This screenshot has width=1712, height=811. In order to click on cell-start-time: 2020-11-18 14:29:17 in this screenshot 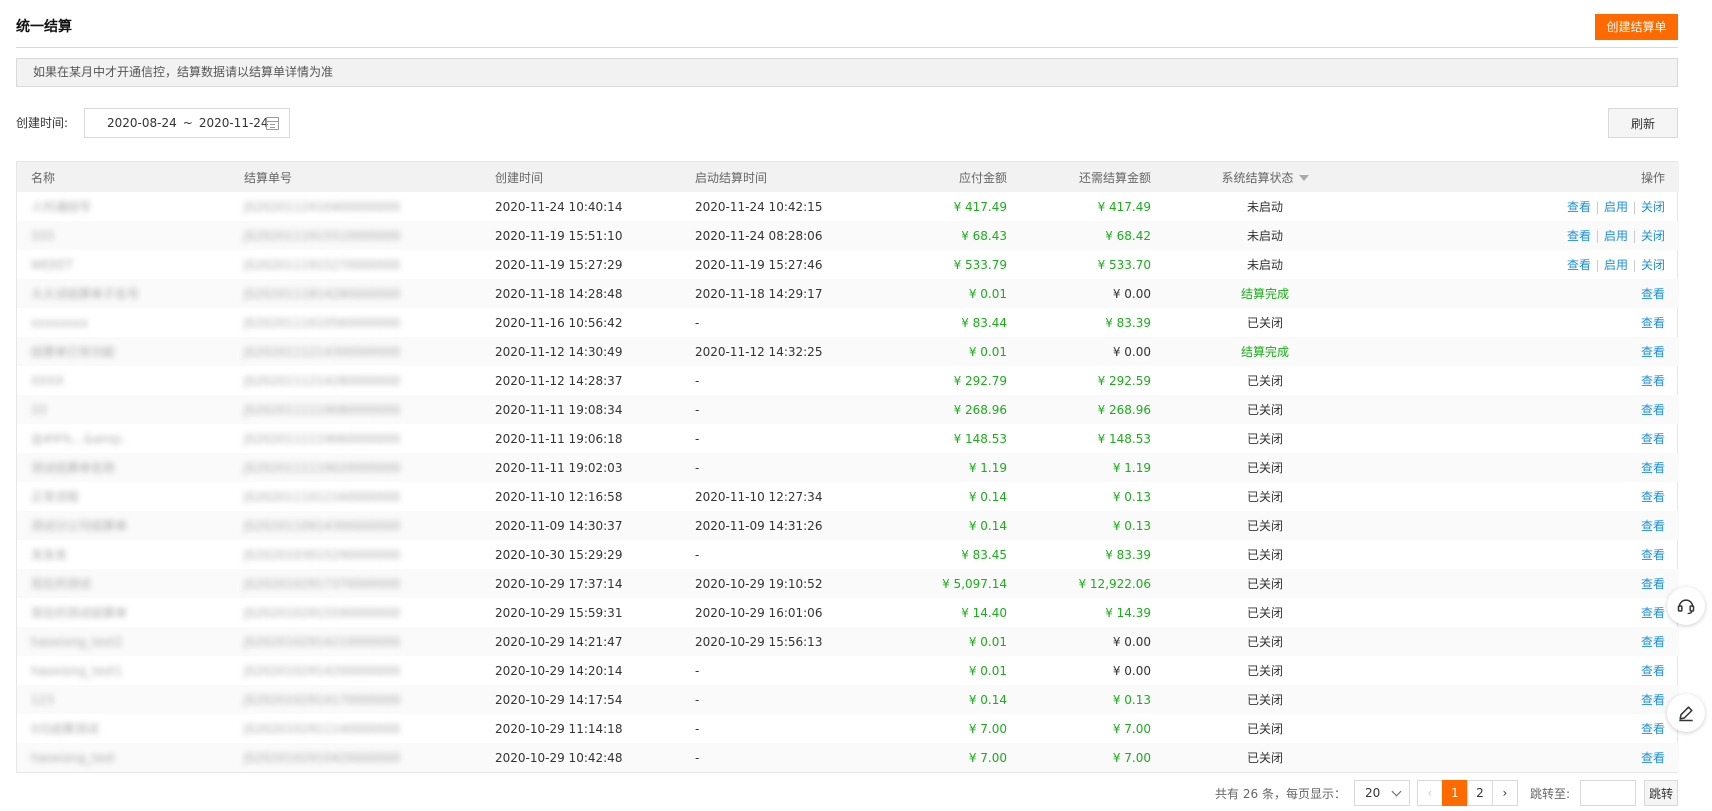, I will do `click(759, 293)`.